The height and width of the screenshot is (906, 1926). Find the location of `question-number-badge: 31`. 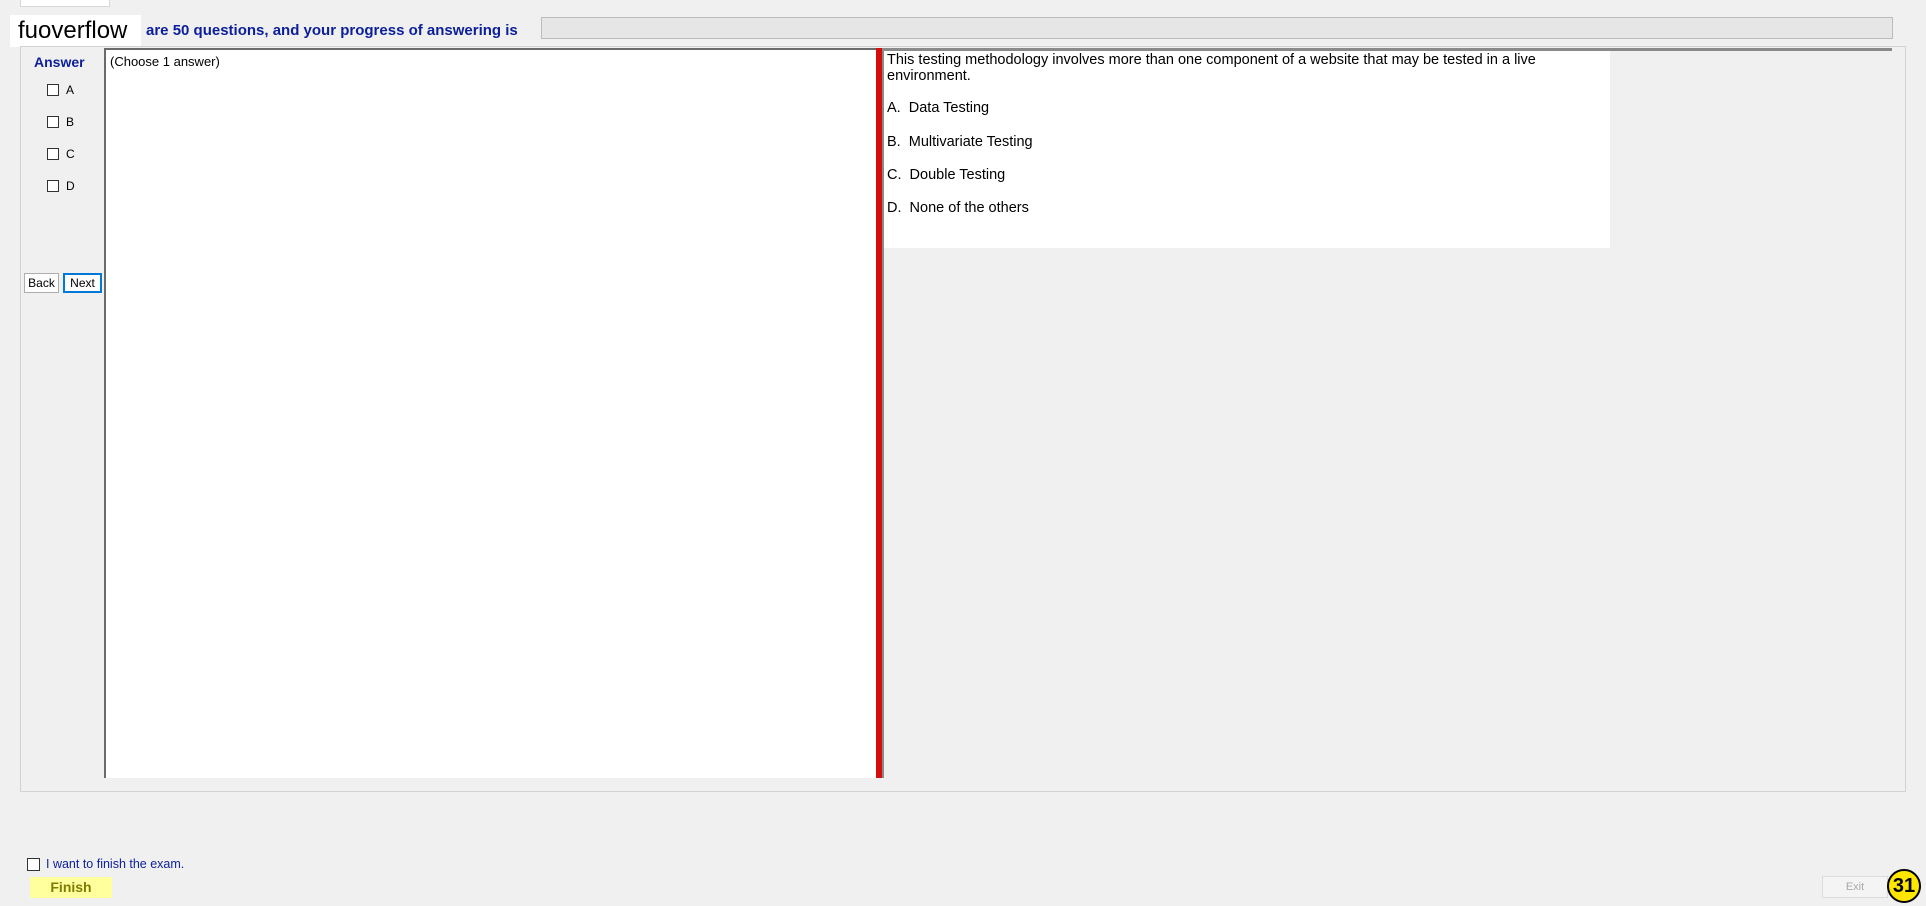

question-number-badge: 31 is located at coordinates (1904, 886).